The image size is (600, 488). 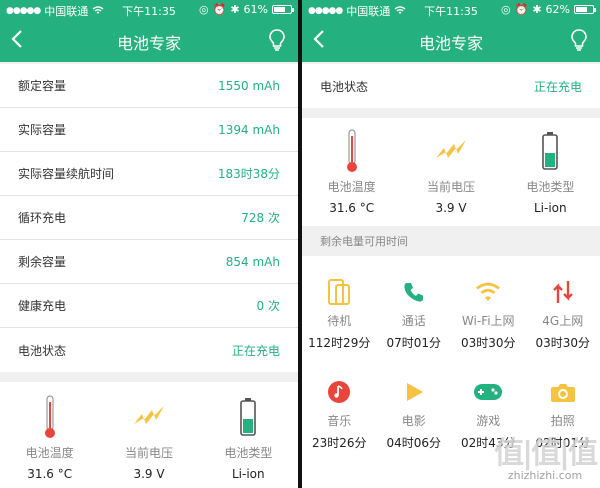 I want to click on list-item: 剩余容量 854 mAh, so click(x=149, y=262).